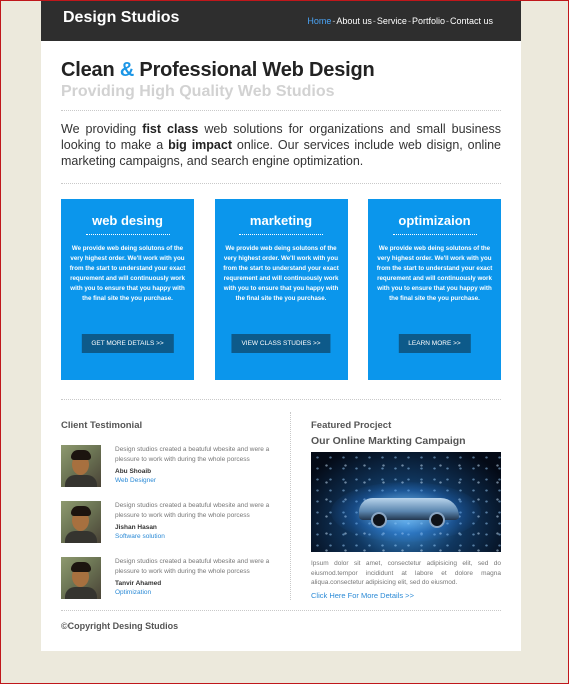 Image resolution: width=569 pixels, height=684 pixels. I want to click on service-title: web desing, so click(127, 220).